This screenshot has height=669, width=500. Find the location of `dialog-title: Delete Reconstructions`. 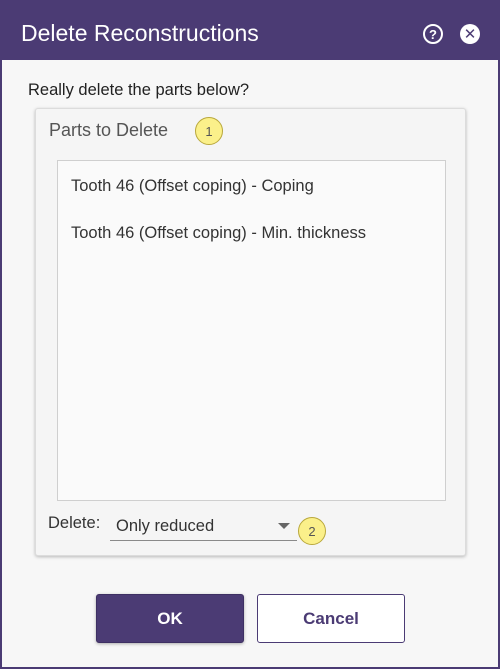

dialog-title: Delete Reconstructions is located at coordinates (140, 33).